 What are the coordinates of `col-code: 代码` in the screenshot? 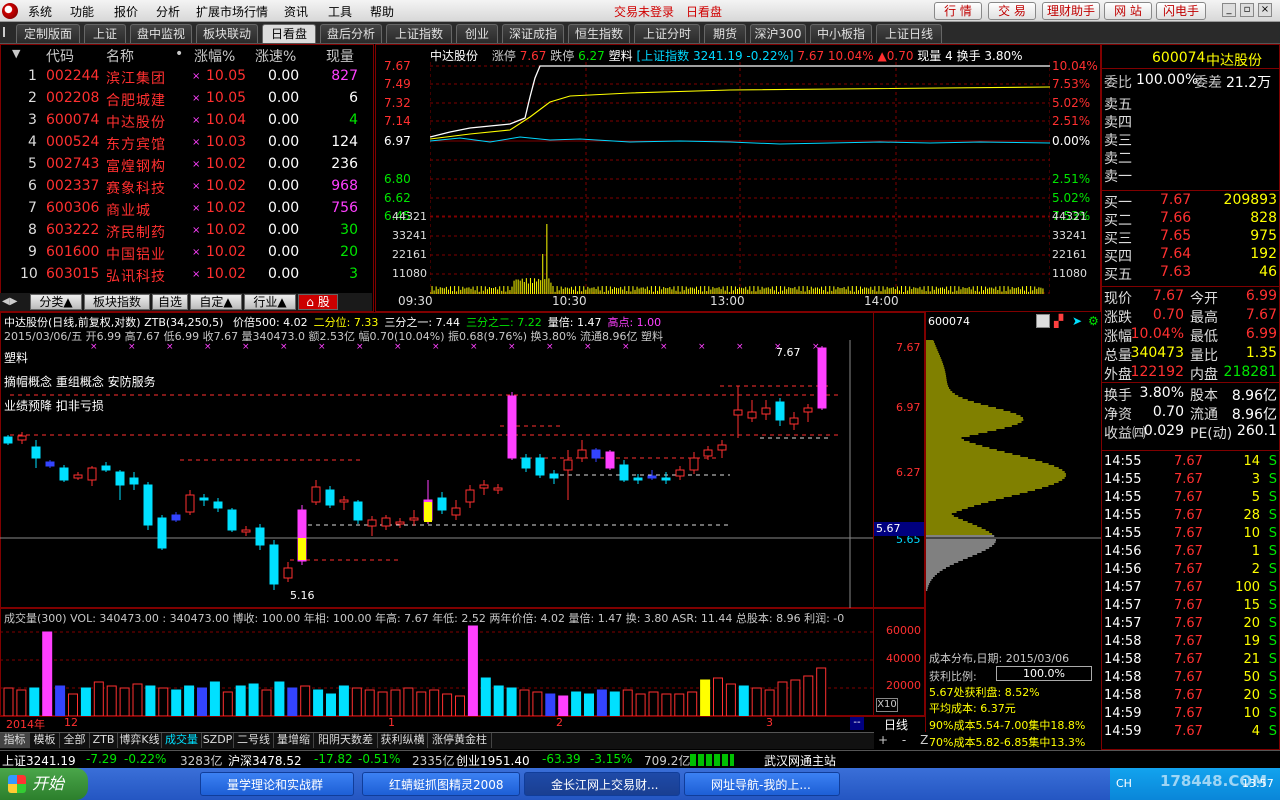 It's located at (60, 56).